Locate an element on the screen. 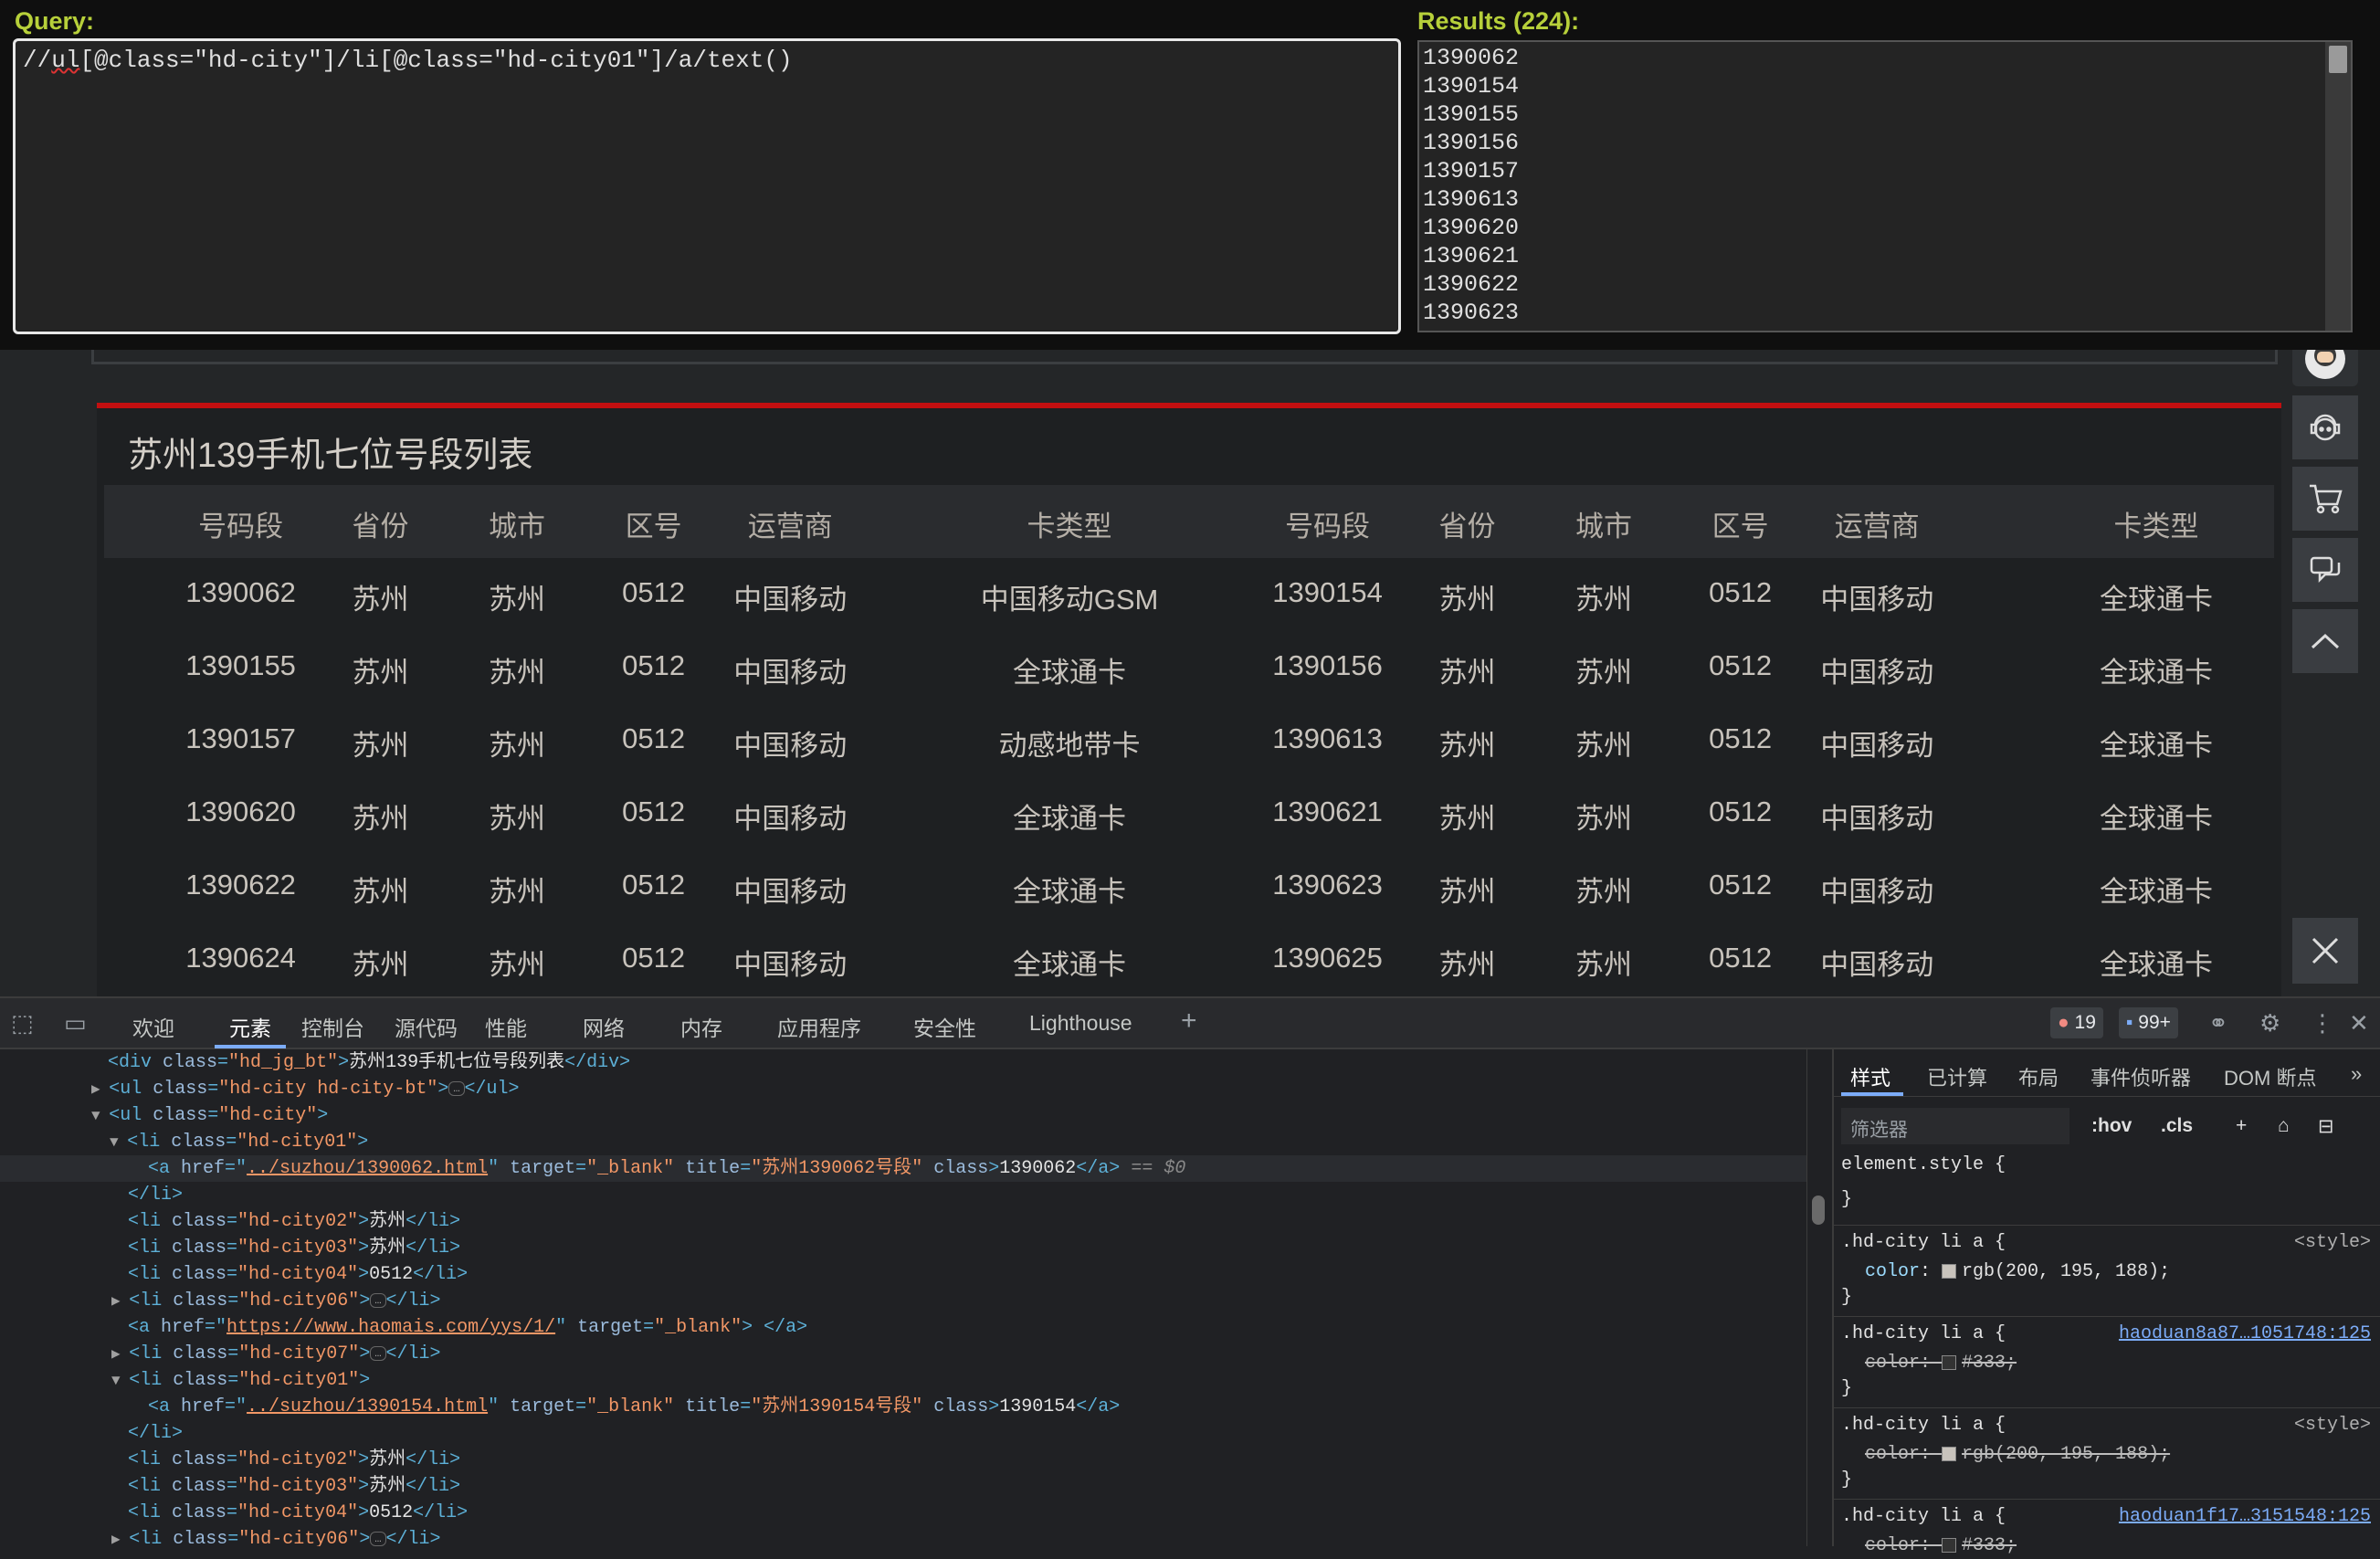  segment-link: 1390623 is located at coordinates (1327, 885).